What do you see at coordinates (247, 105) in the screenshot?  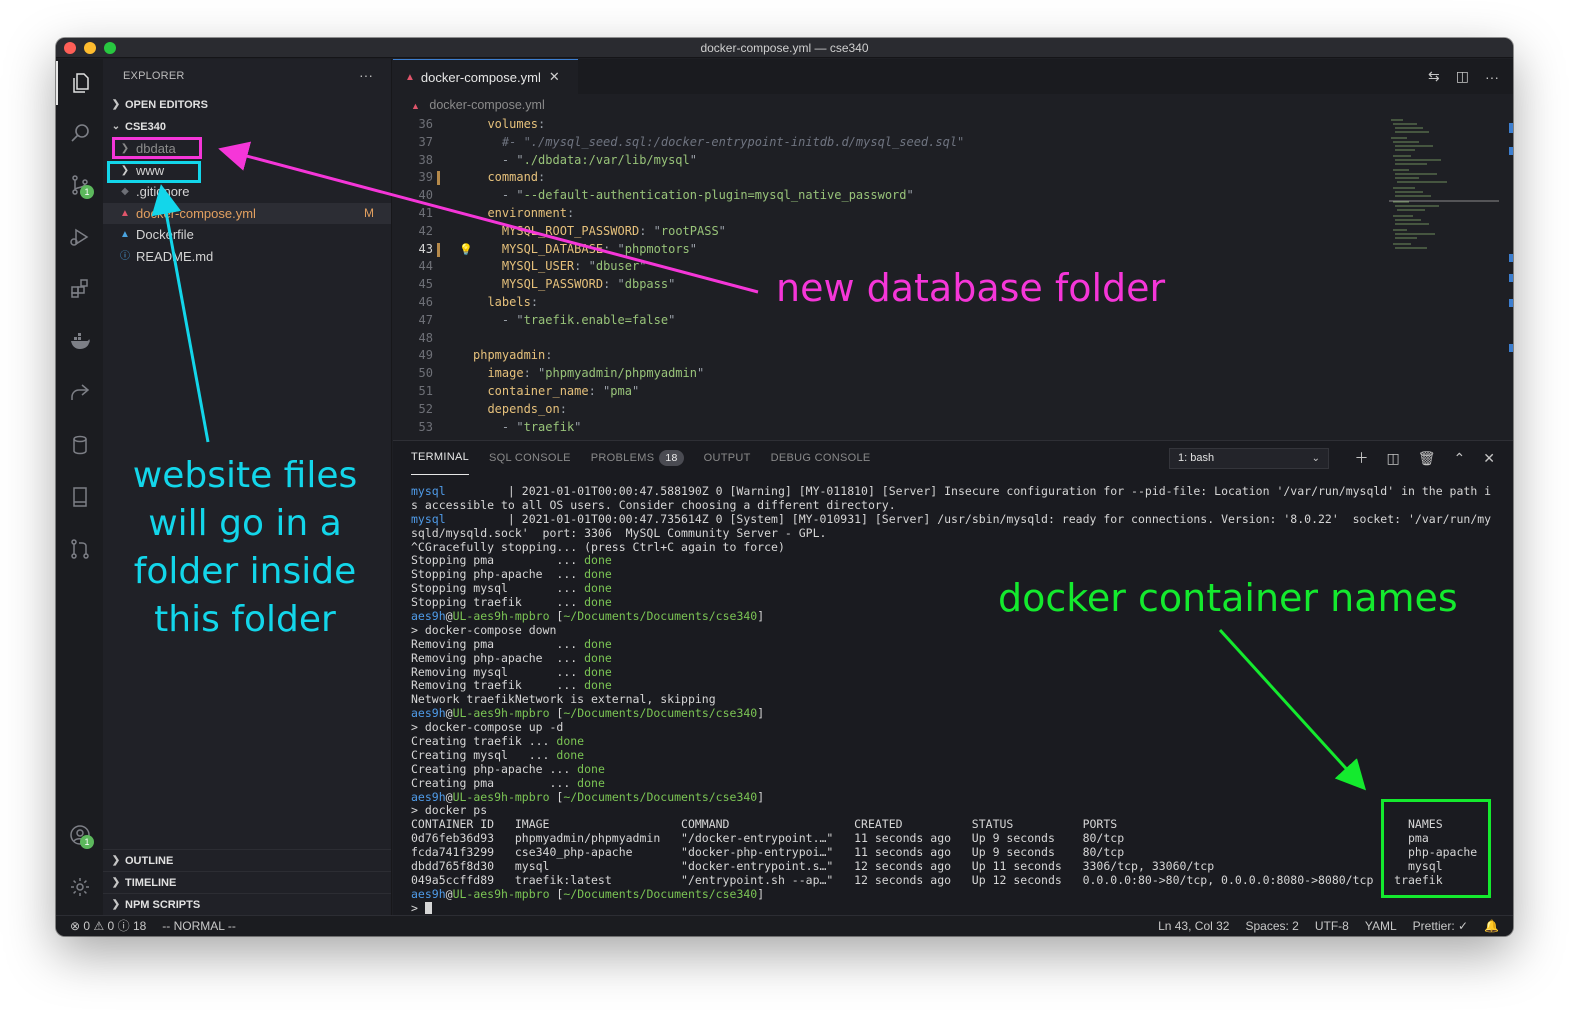 I see `open-editors-section: ❯ OPEN EDITORS` at bounding box center [247, 105].